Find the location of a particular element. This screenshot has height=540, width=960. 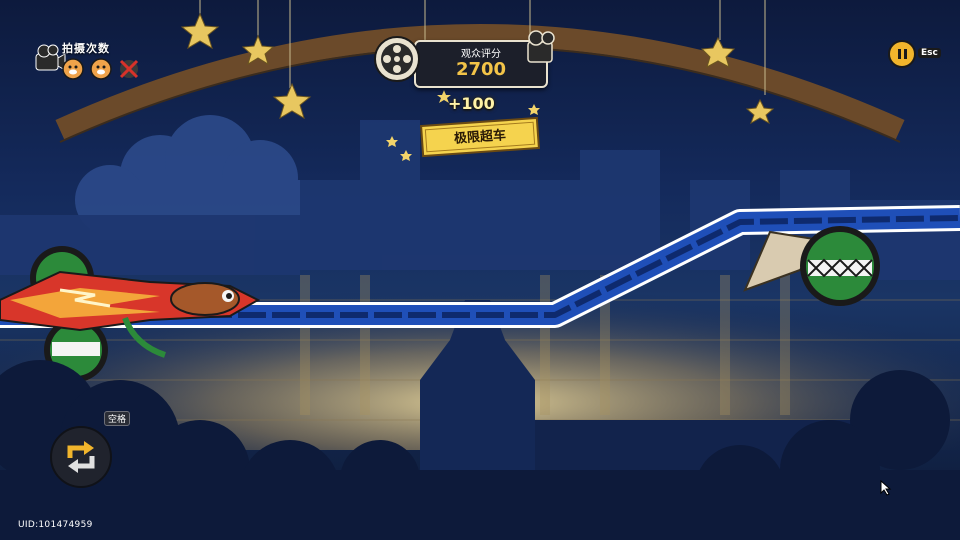

esc-key-label: Esc is located at coordinates (929, 53).